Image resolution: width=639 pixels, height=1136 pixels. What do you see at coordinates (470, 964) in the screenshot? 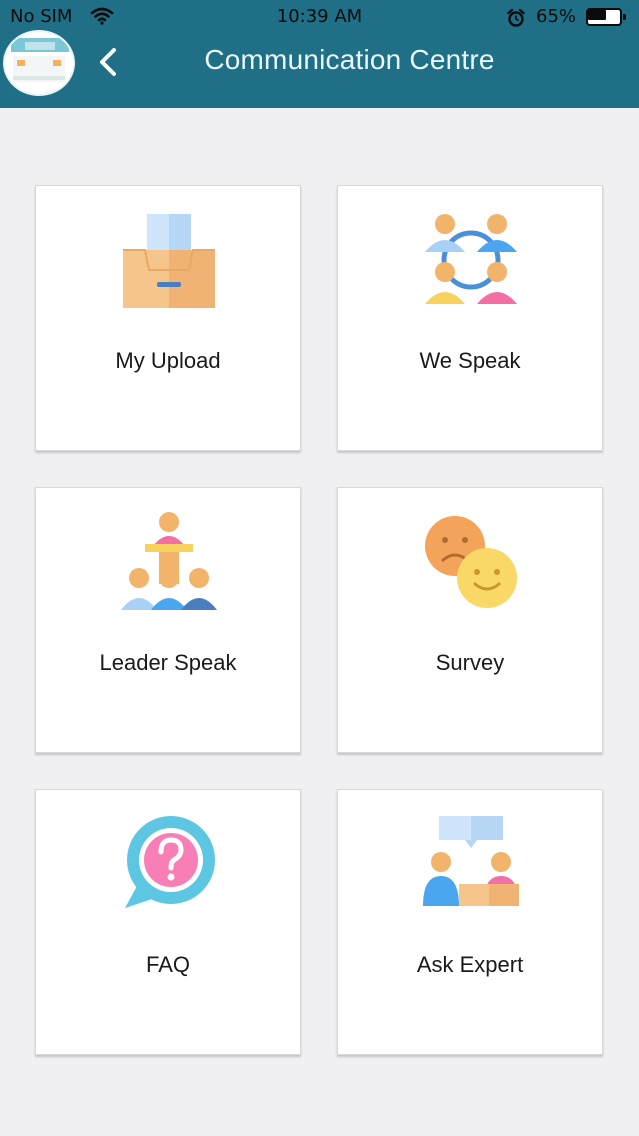
I see `tile-label: Ask Expert` at bounding box center [470, 964].